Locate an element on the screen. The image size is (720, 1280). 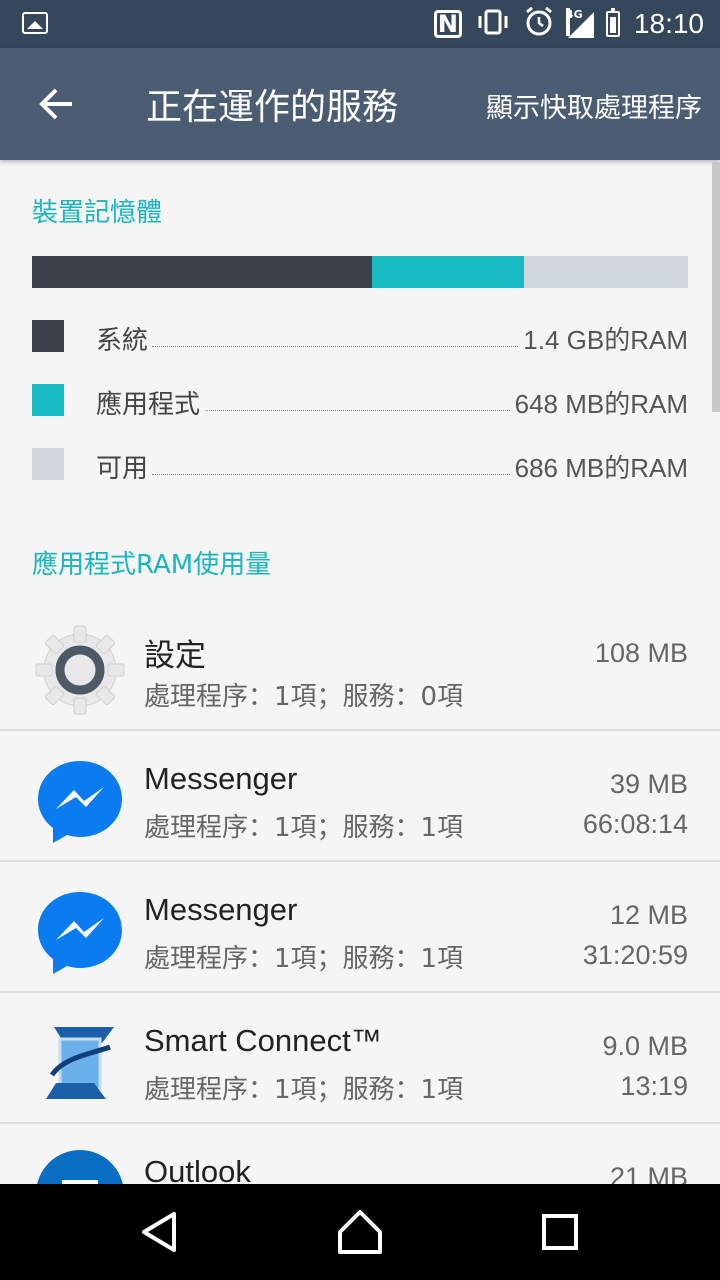
legend-system: 系統 1.4 GB的RAM is located at coordinates (360, 340).